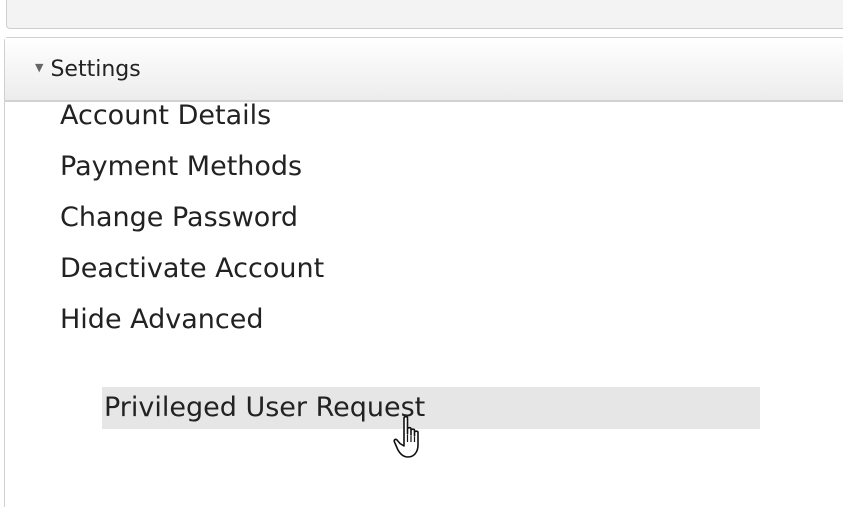 Image resolution: width=843 pixels, height=507 pixels. I want to click on menu-item-account-details: Account Details, so click(192, 121).